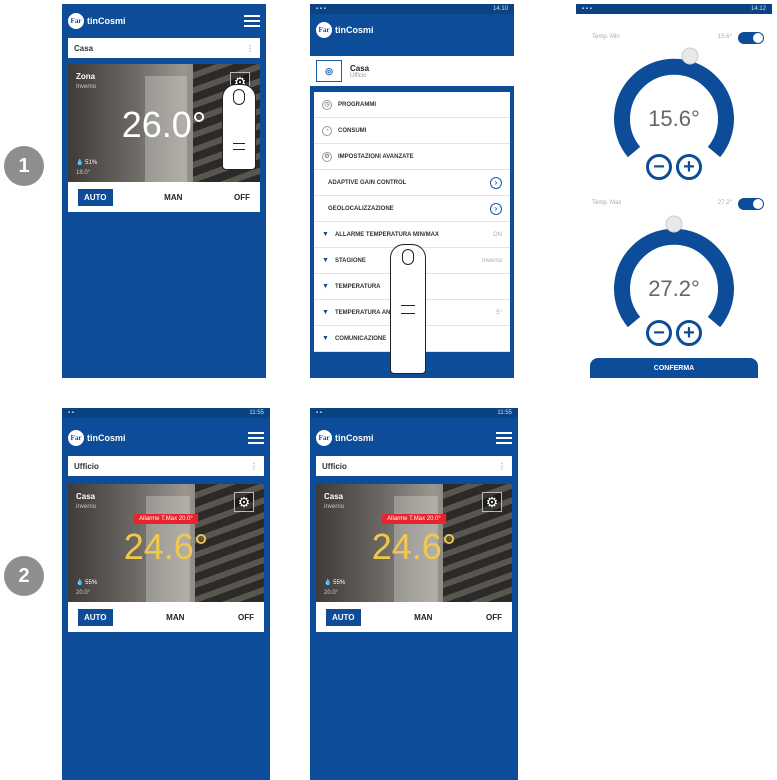 The image size is (777, 780). What do you see at coordinates (329, 71) in the screenshot?
I see `zone-button: ◎` at bounding box center [329, 71].